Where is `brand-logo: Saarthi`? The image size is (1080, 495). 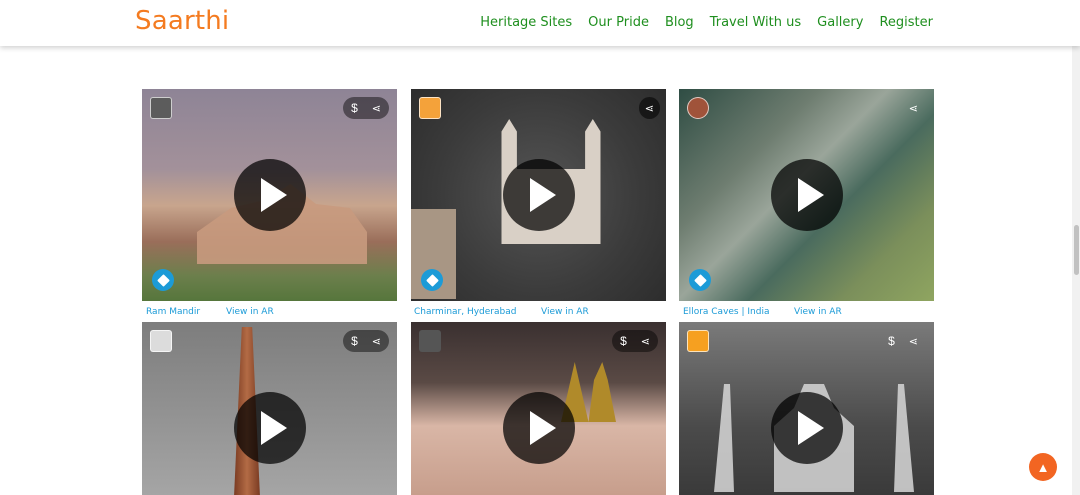
brand-logo: Saarthi is located at coordinates (182, 21).